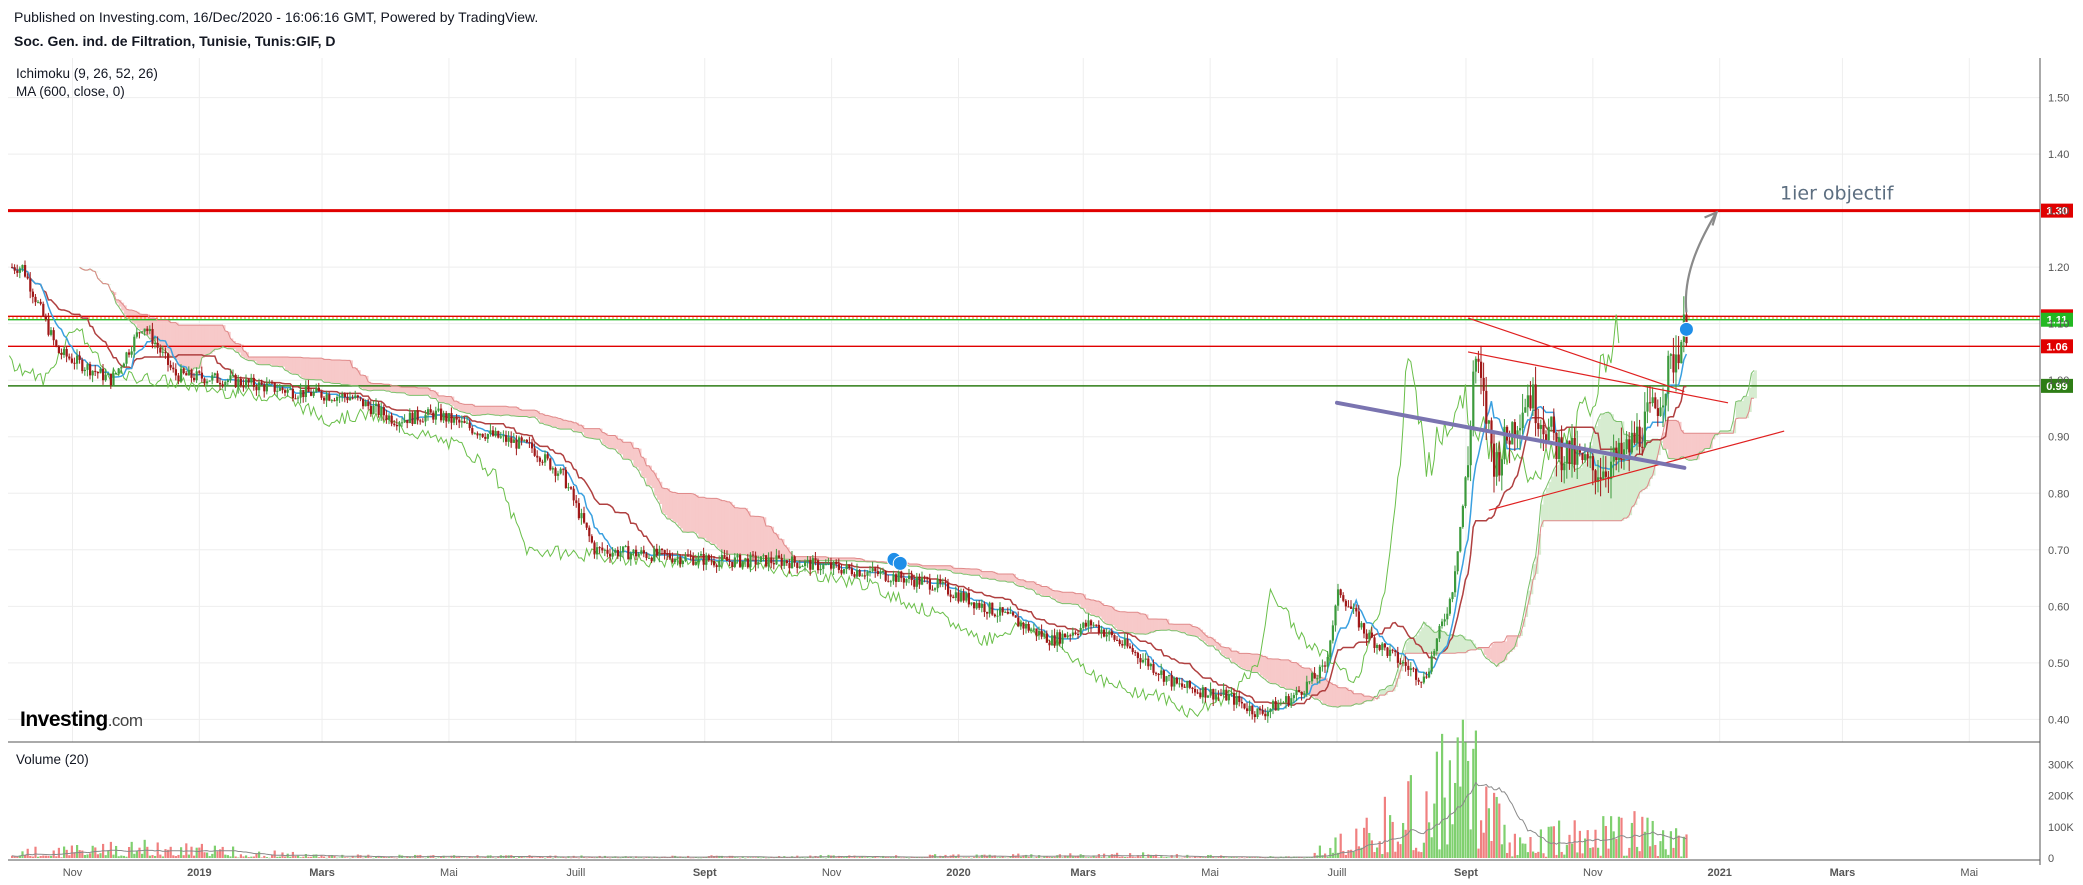  I want to click on x-tick-11: Sept, so click(1466, 873).